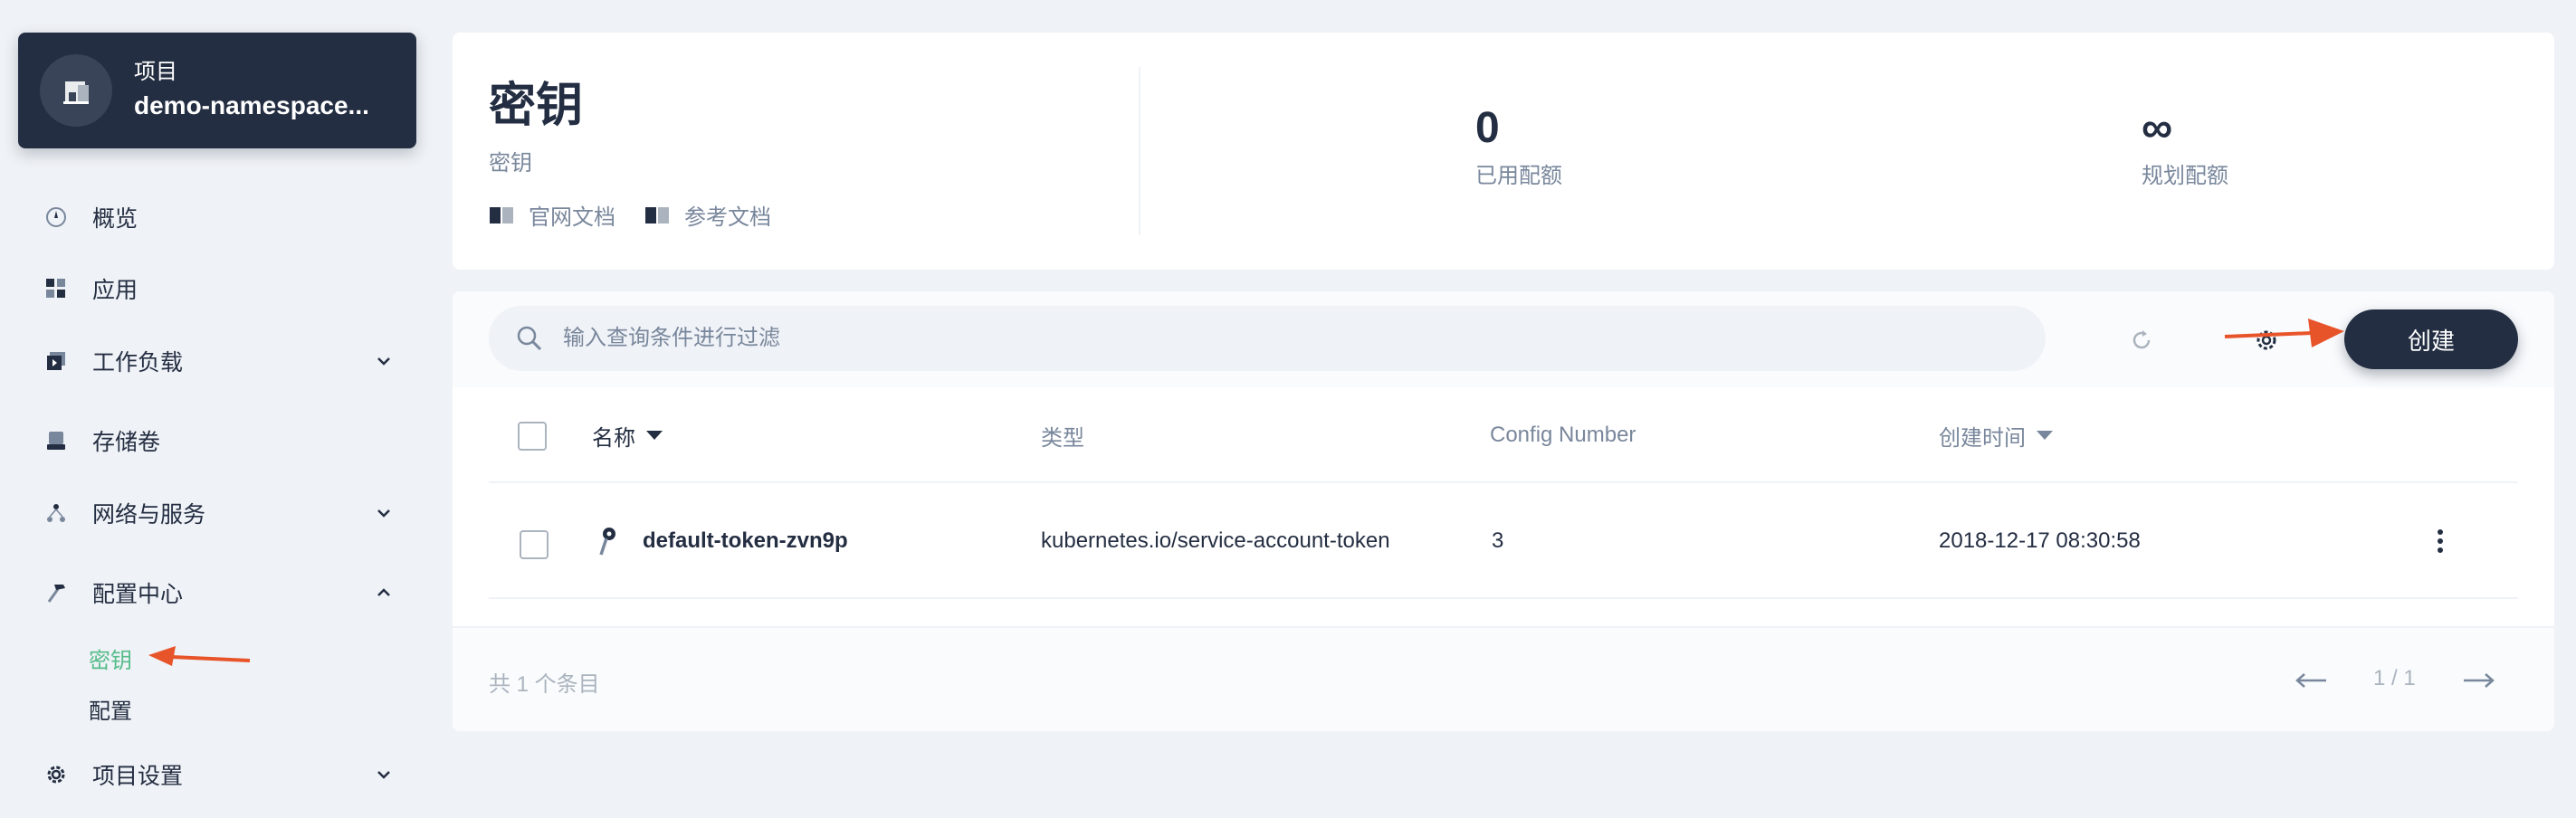  Describe the element at coordinates (220, 513) in the screenshot. I see `sidebar-item-network: 网络与服务` at that location.